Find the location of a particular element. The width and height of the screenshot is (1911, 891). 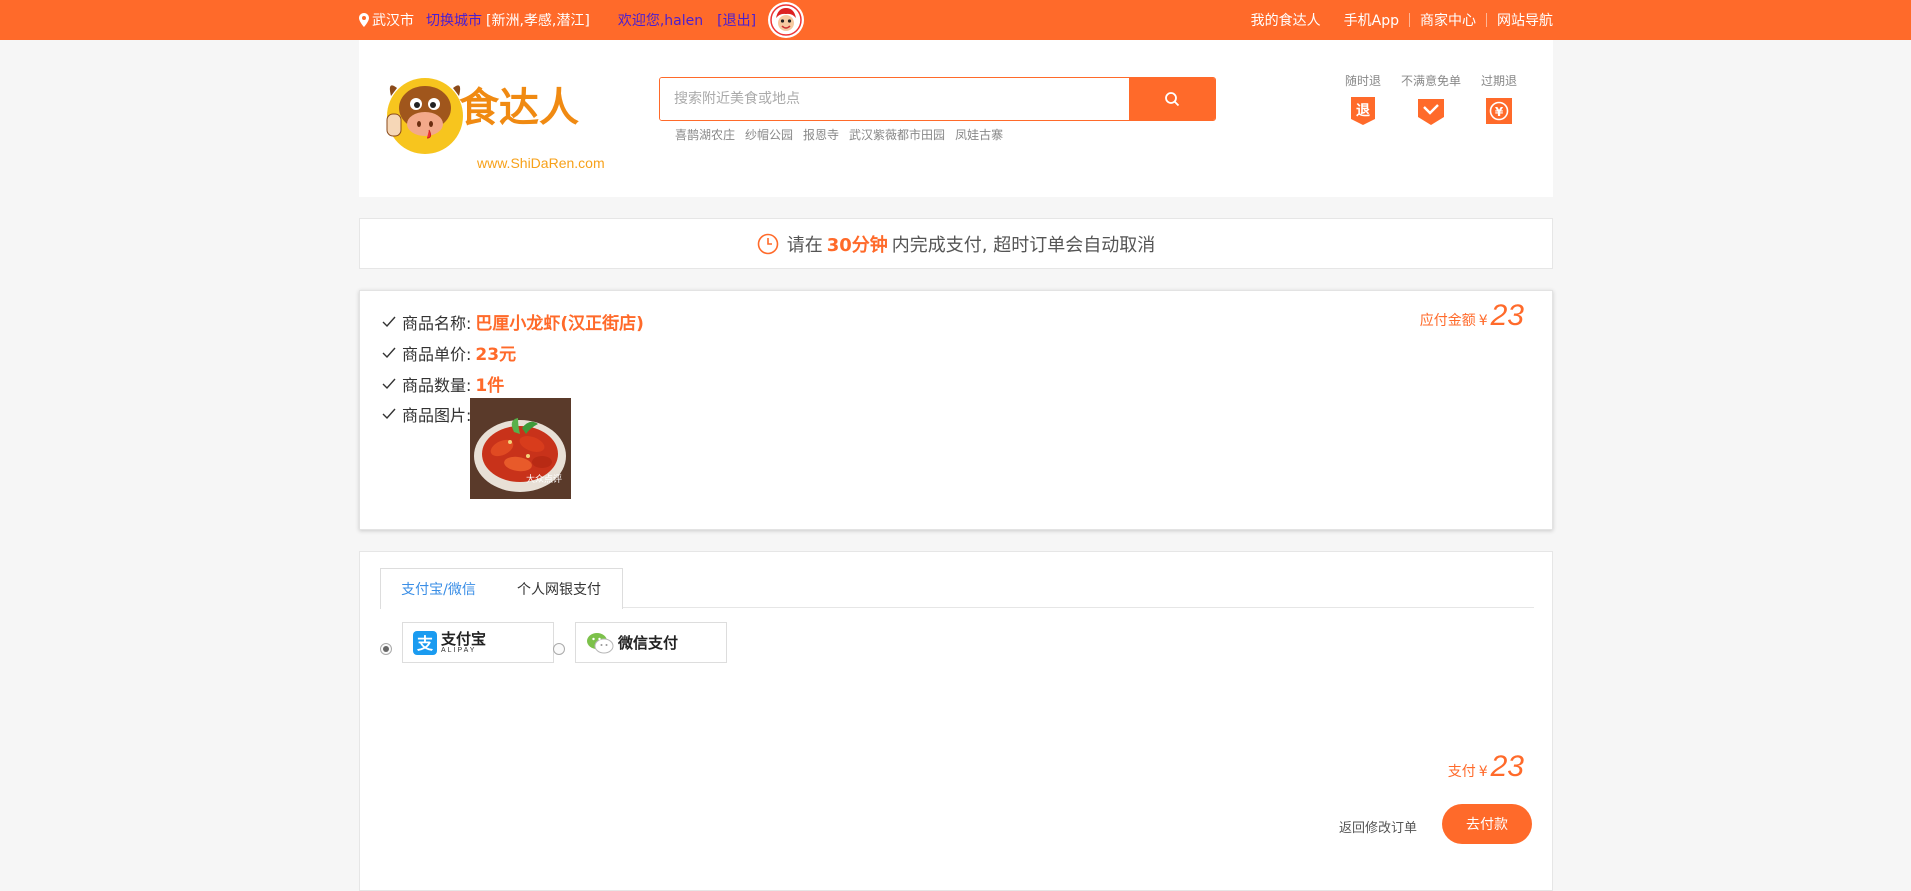

wechat-icon is located at coordinates (600, 642).